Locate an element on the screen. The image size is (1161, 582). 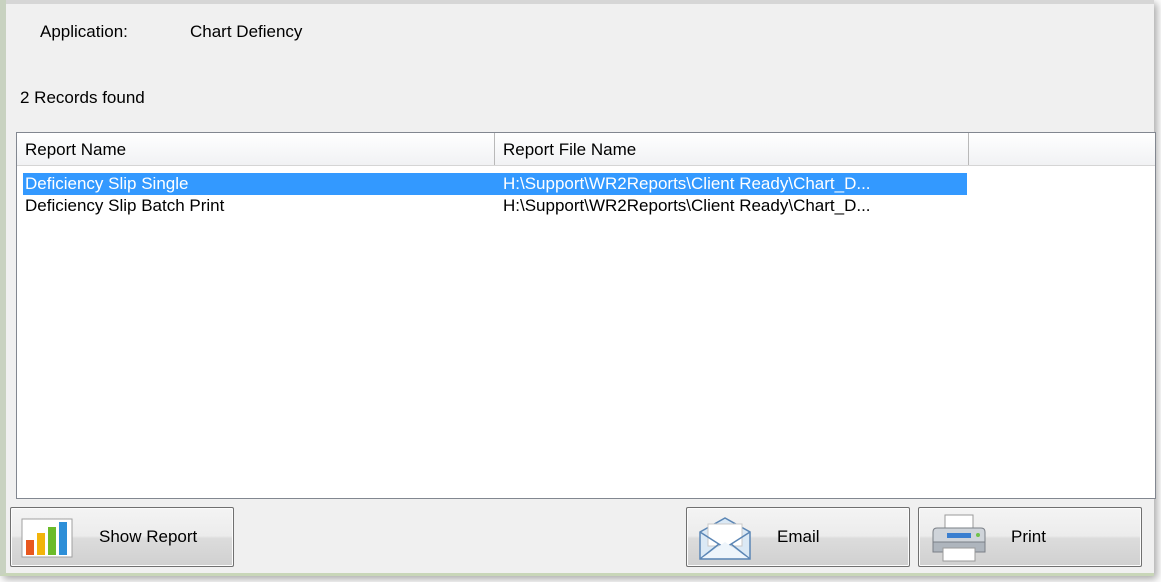
window-top-edge is located at coordinates (580, 2).